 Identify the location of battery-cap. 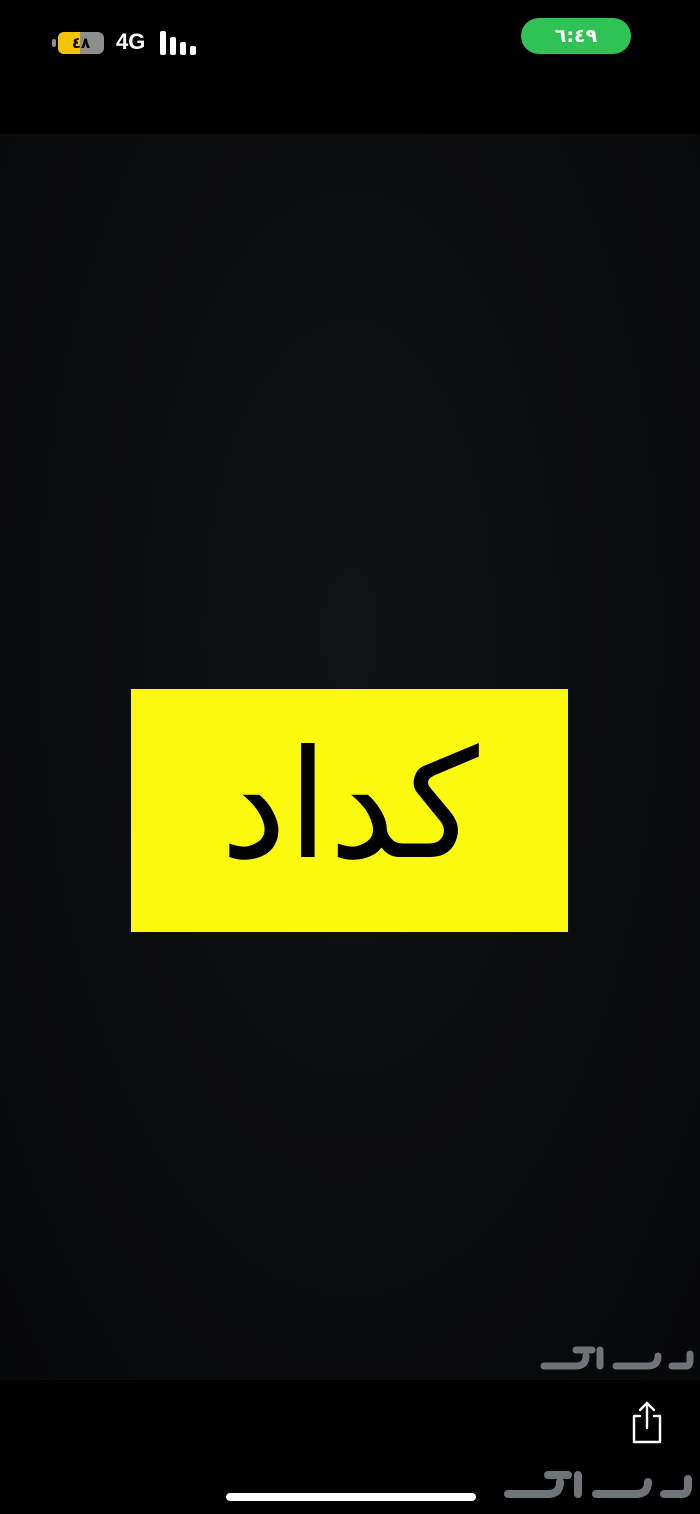
(54, 43).